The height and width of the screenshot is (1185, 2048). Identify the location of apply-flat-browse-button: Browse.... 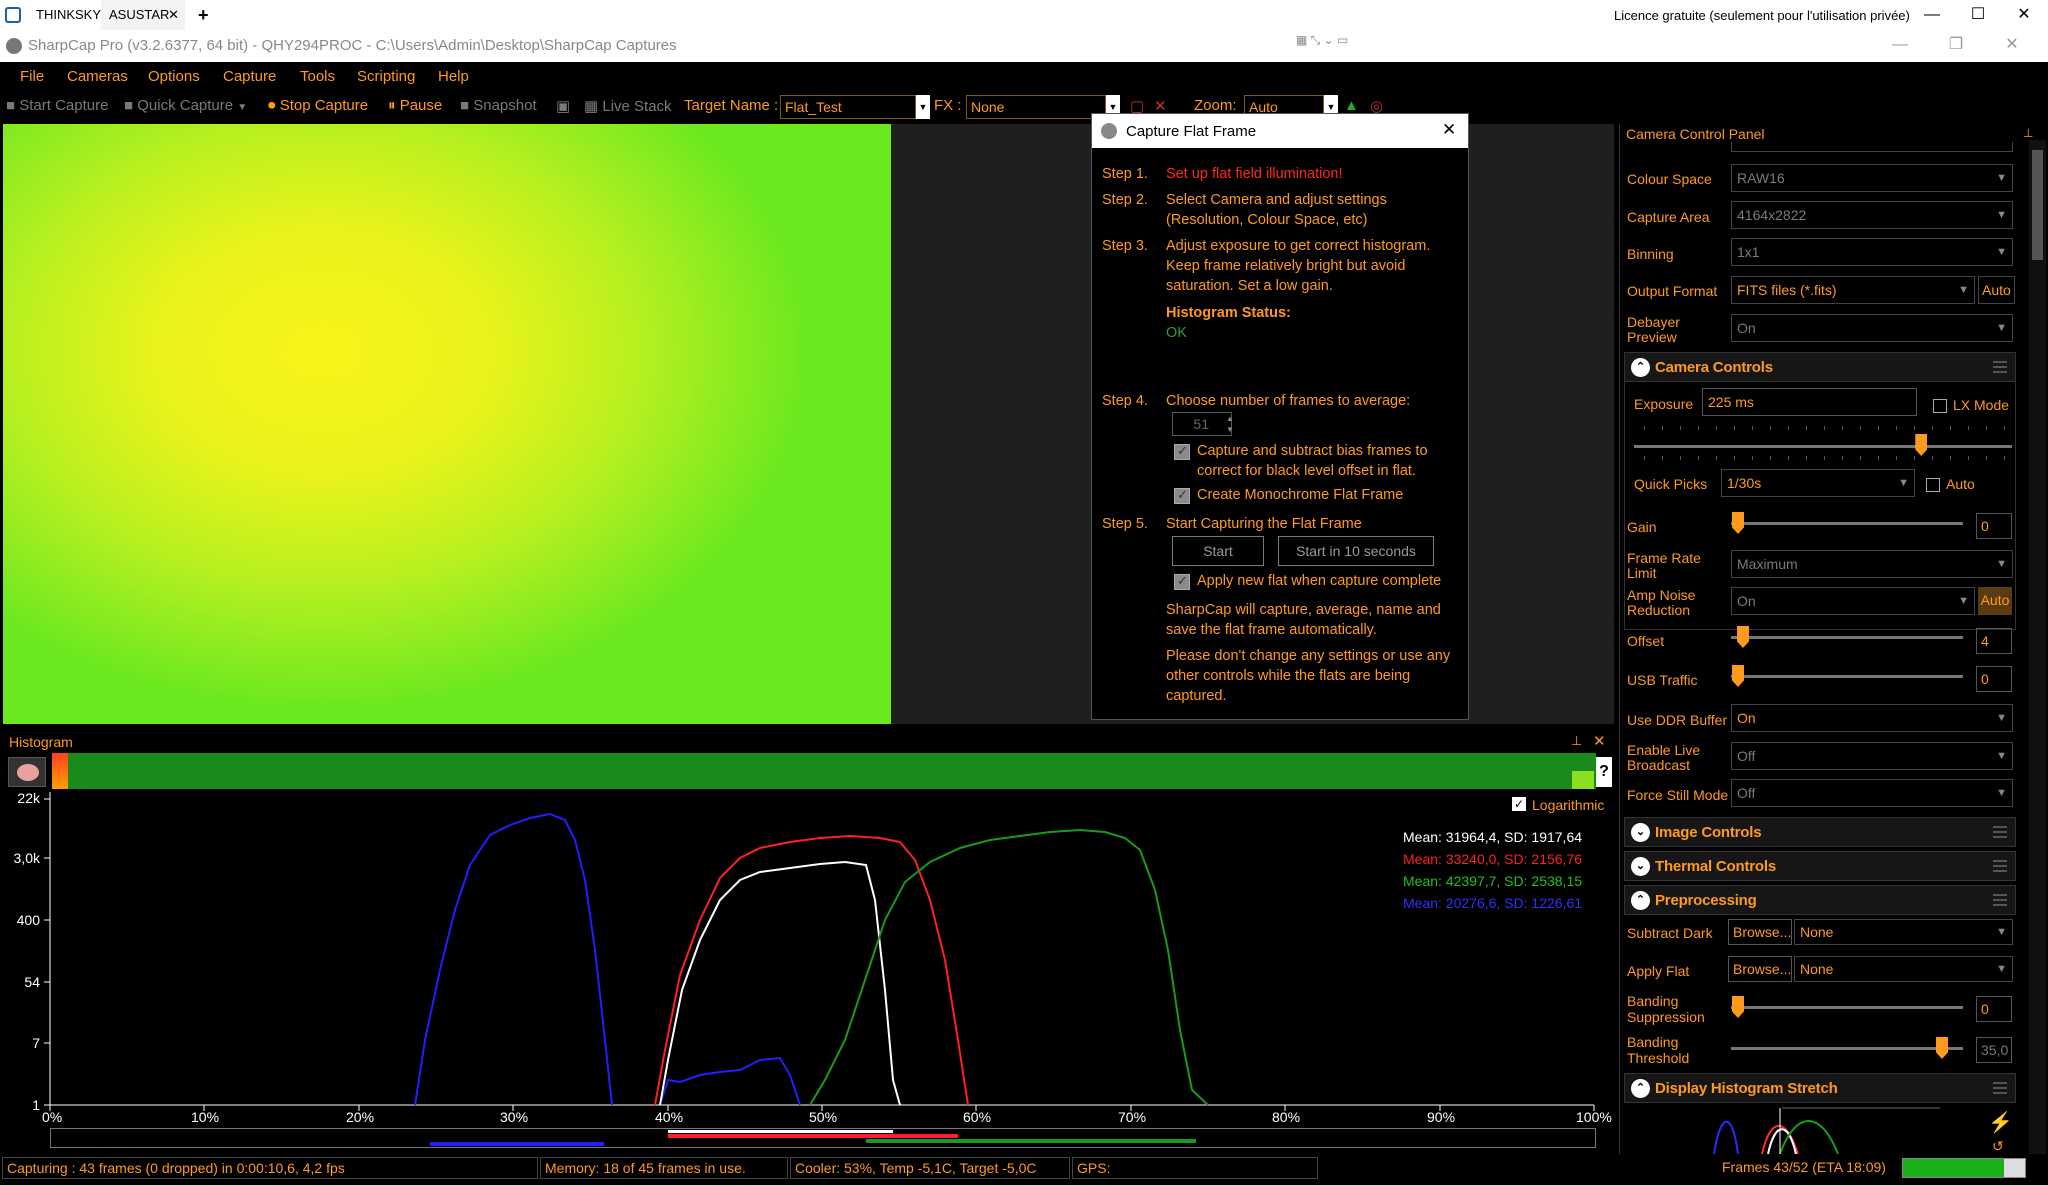
(1760, 969).